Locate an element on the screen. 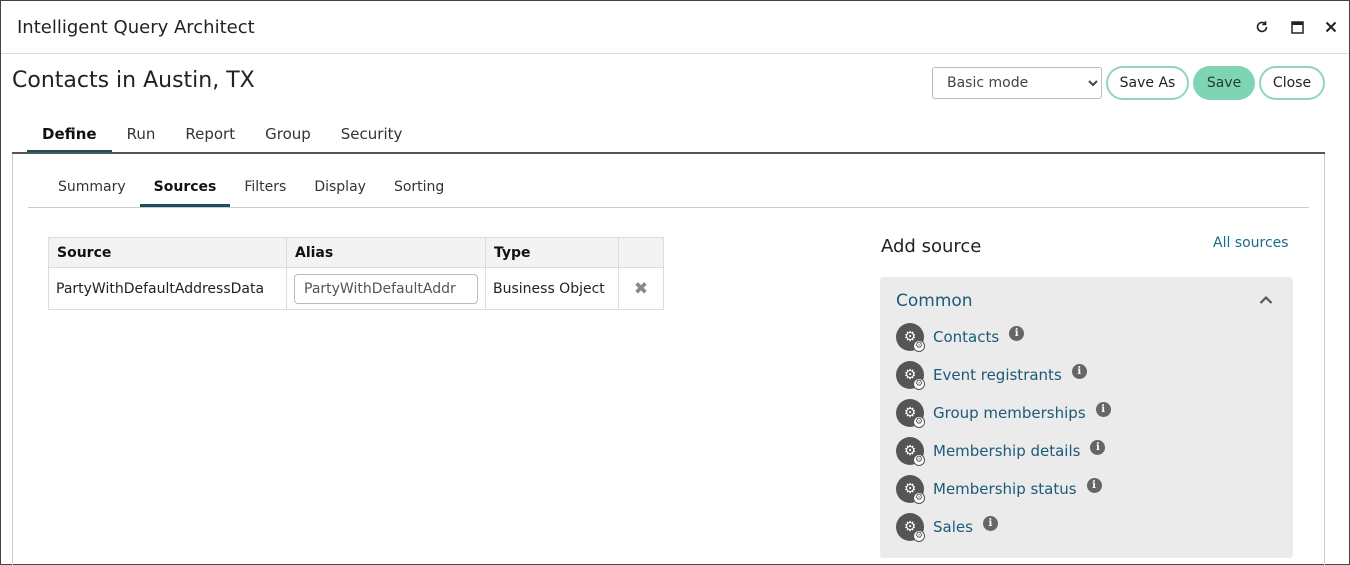 The image size is (1350, 565). sub-tabs: Summary Sources Filters Display Sorting is located at coordinates (251, 190).